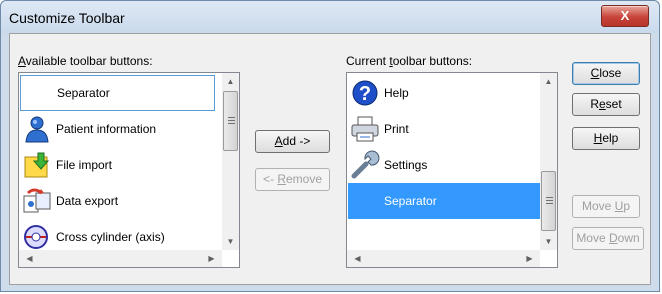 The height and width of the screenshot is (294, 662). Describe the element at coordinates (84, 165) in the screenshot. I see `list-item-label: File import` at that location.